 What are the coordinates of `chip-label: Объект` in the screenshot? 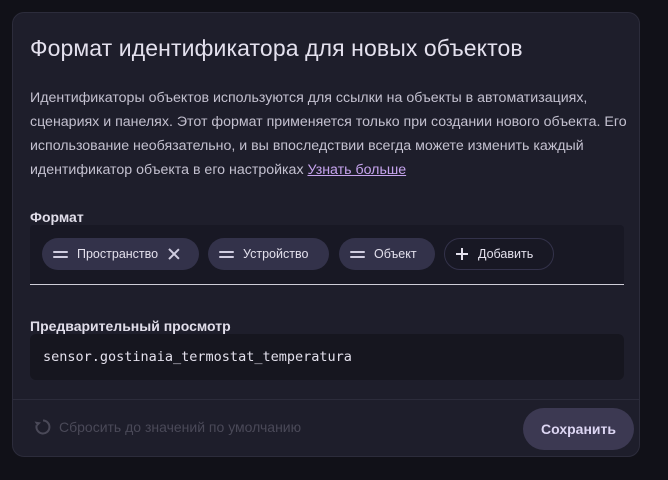 It's located at (395, 254).